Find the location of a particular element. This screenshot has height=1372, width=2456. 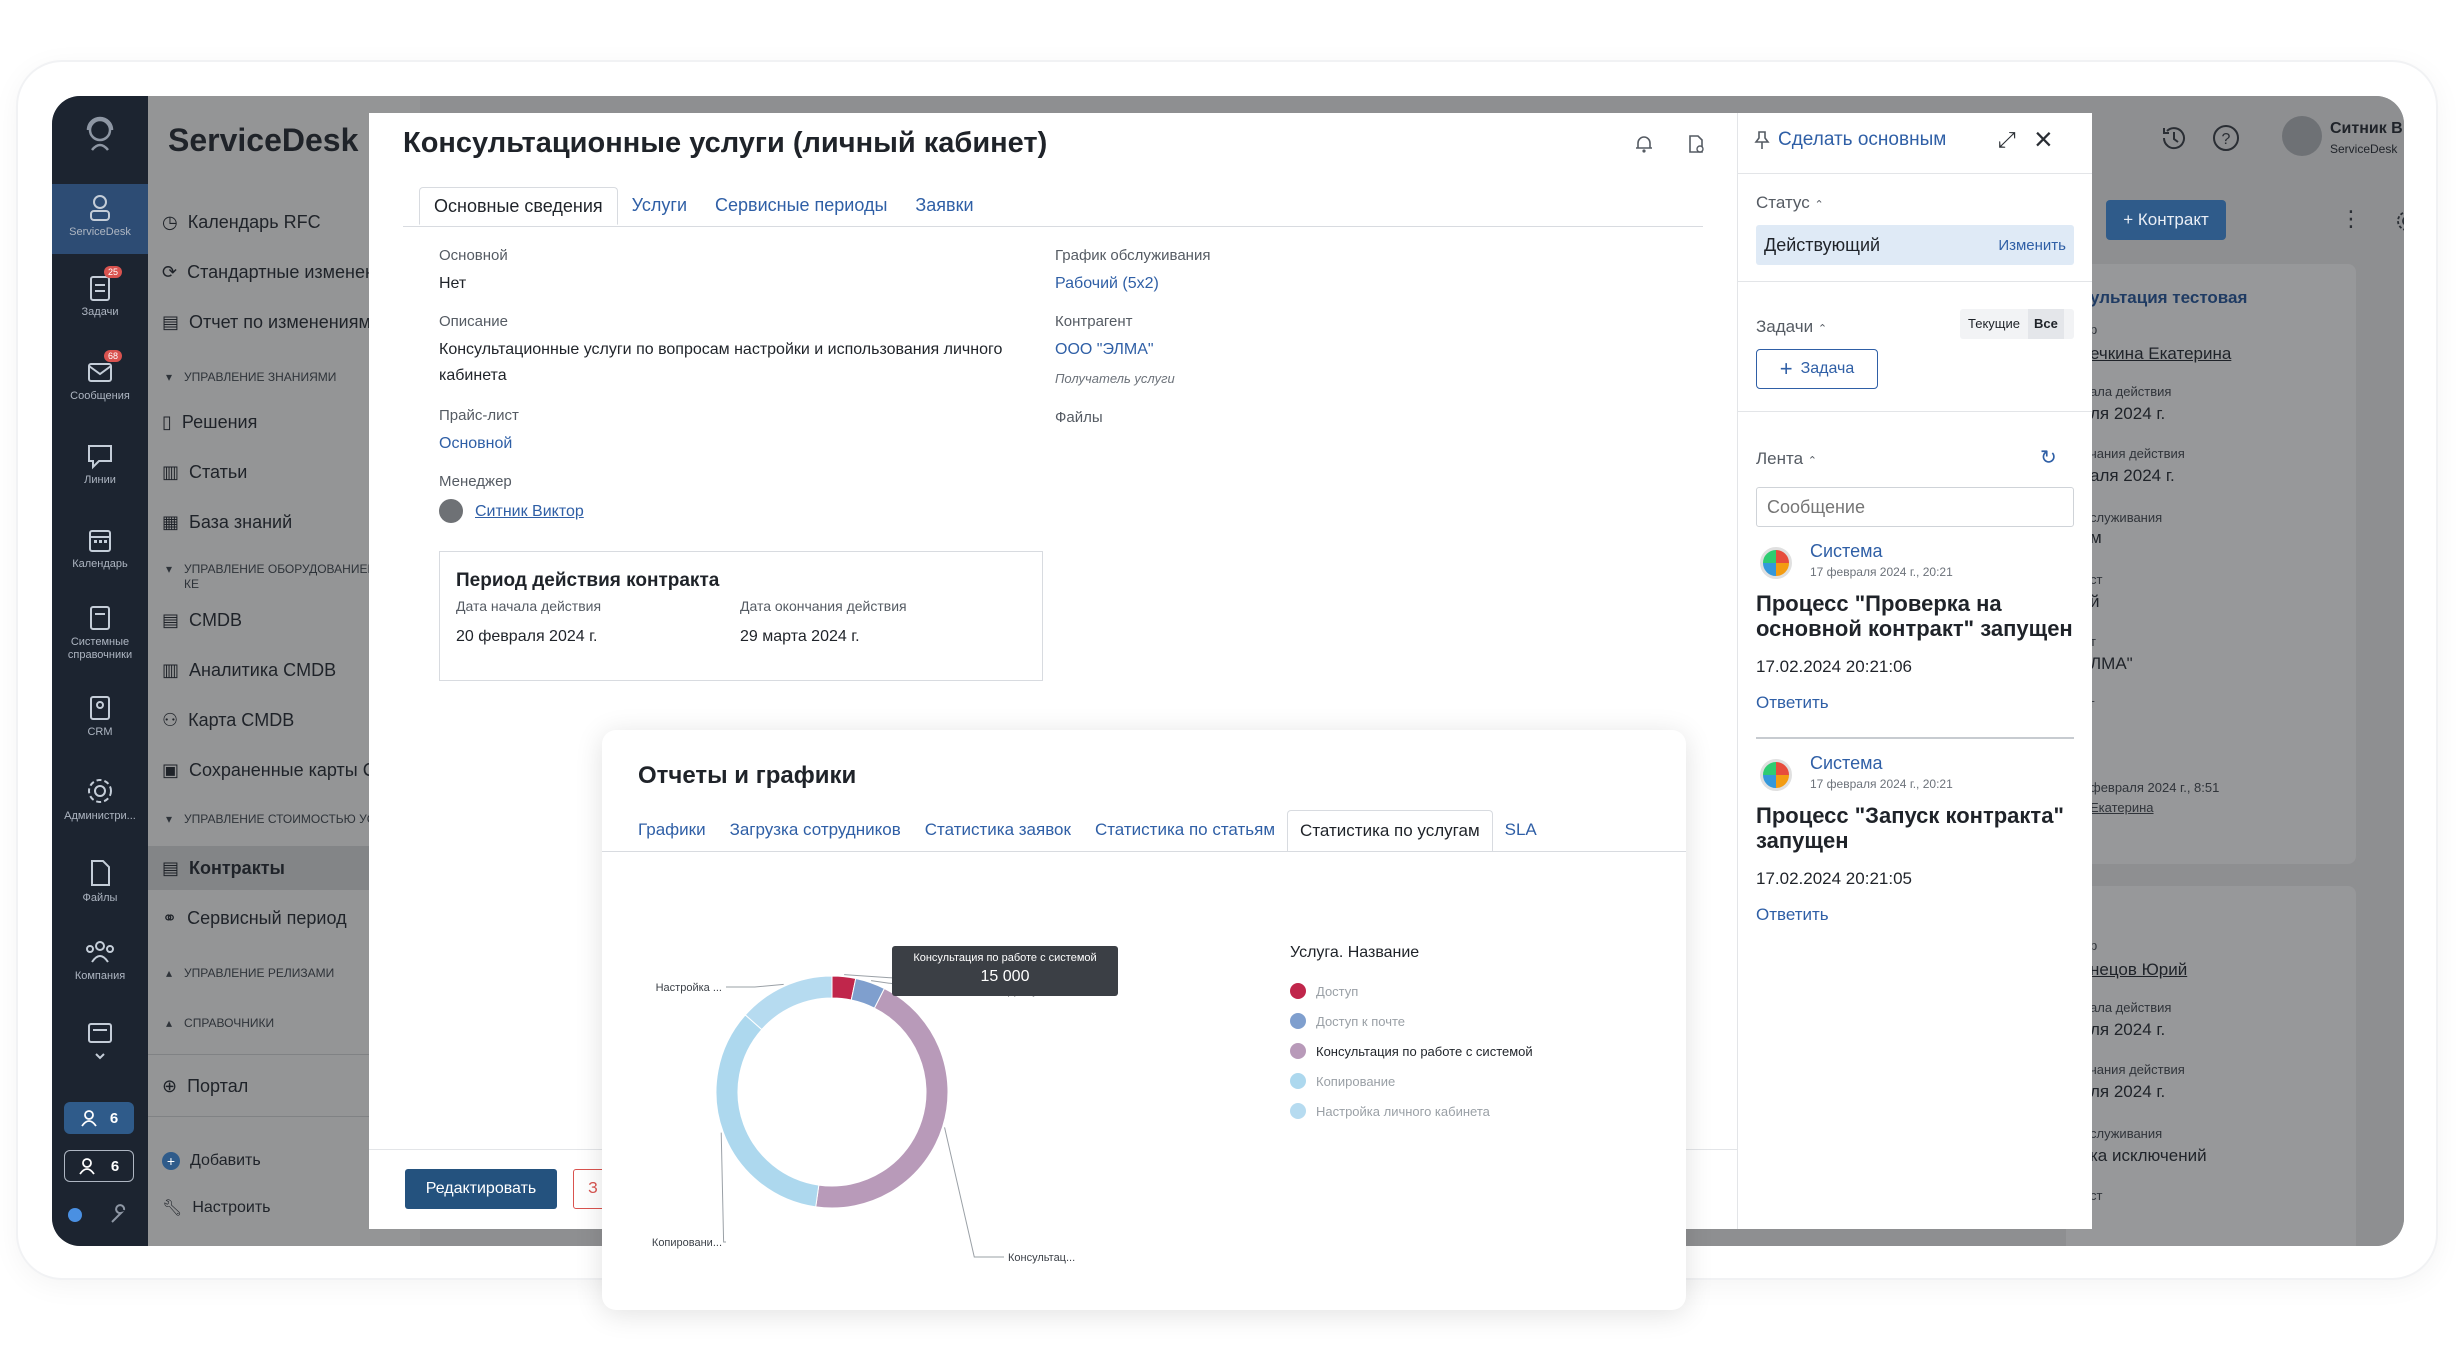

help-icon: ? is located at coordinates (2226, 138).